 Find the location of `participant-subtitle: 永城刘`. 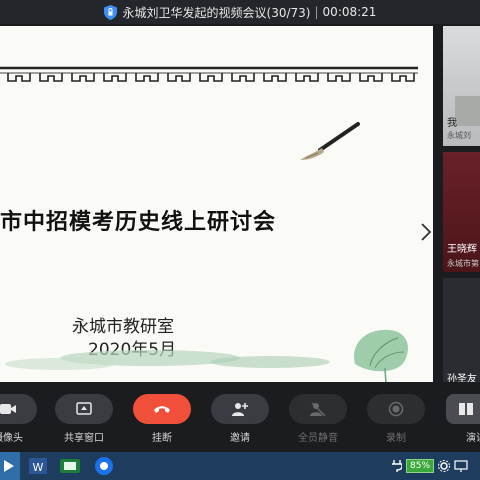

participant-subtitle: 永城刘 is located at coordinates (459, 135).